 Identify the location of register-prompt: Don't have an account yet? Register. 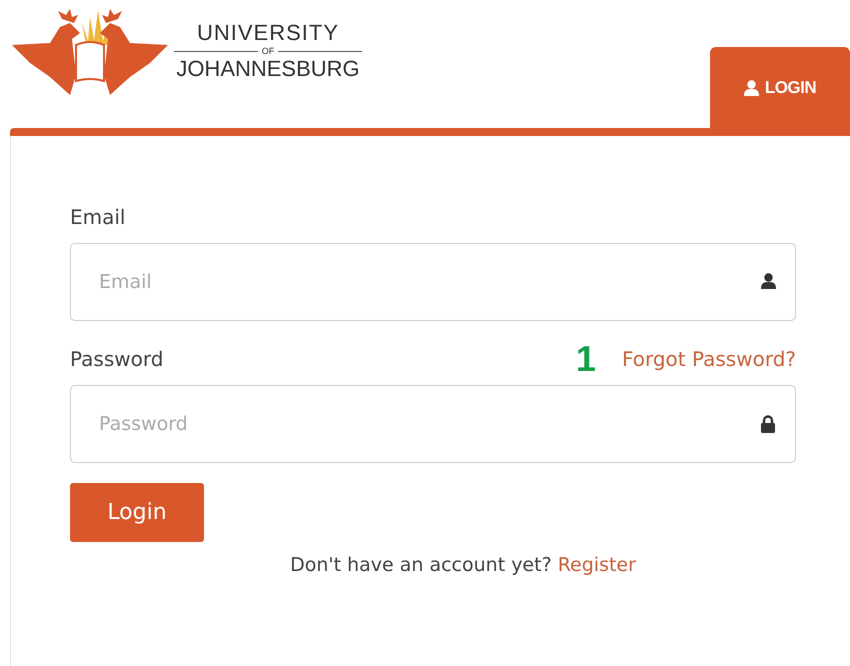
(463, 565).